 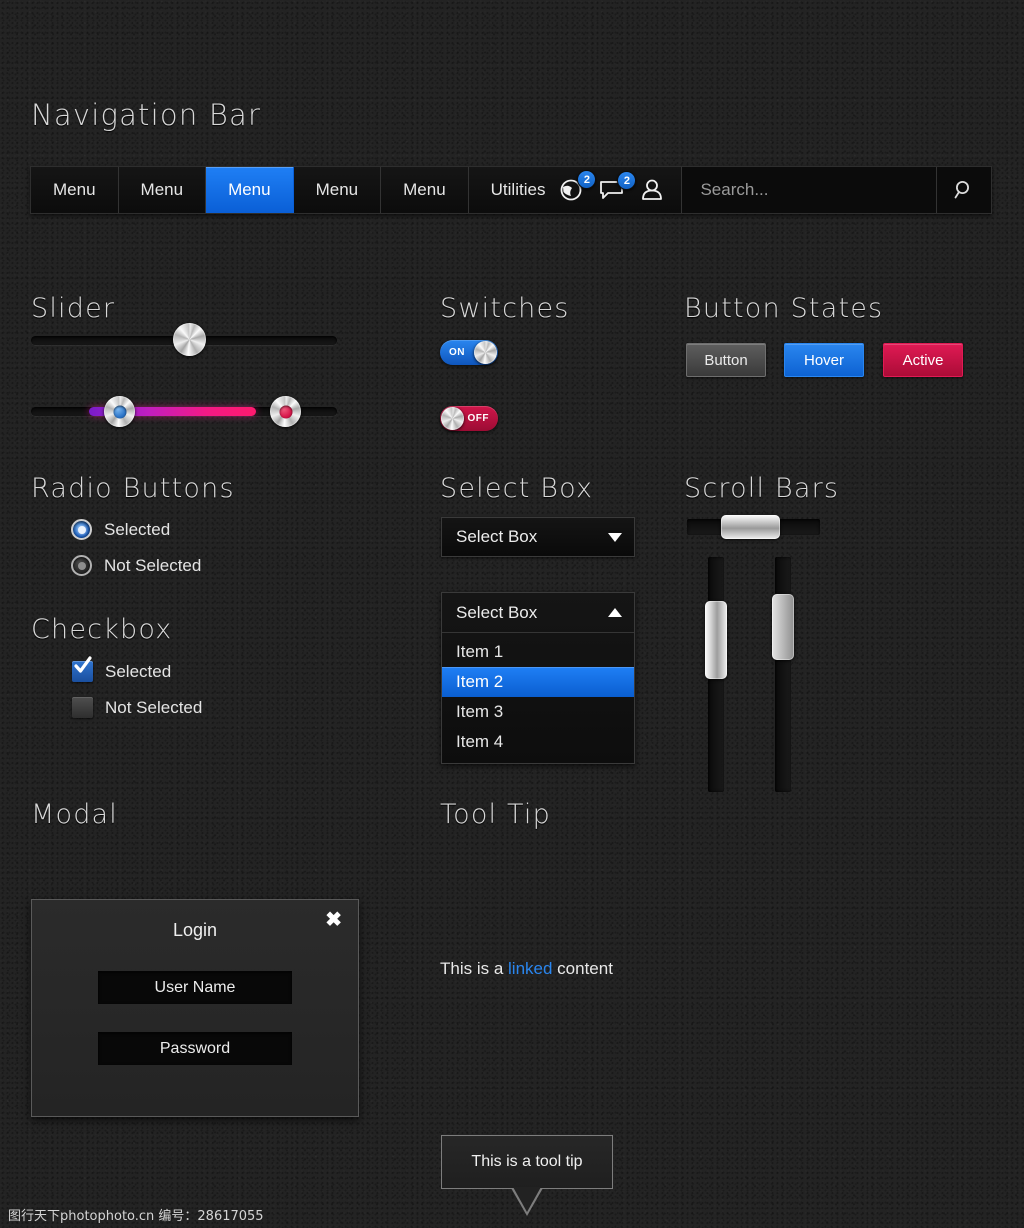 What do you see at coordinates (457, 352) in the screenshot?
I see `switch-on-label: ON` at bounding box center [457, 352].